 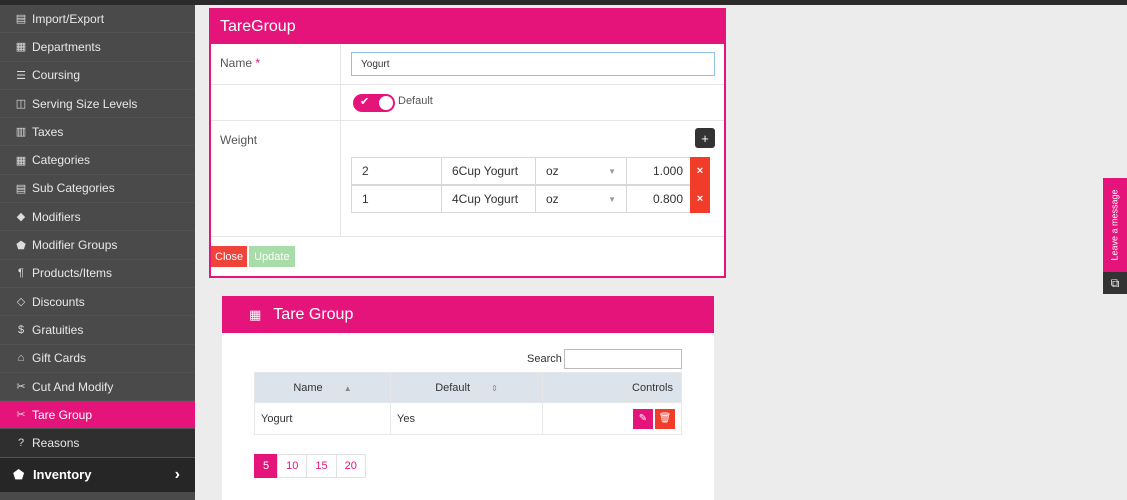 What do you see at coordinates (21, 273) in the screenshot?
I see `products-icon: ¶` at bounding box center [21, 273].